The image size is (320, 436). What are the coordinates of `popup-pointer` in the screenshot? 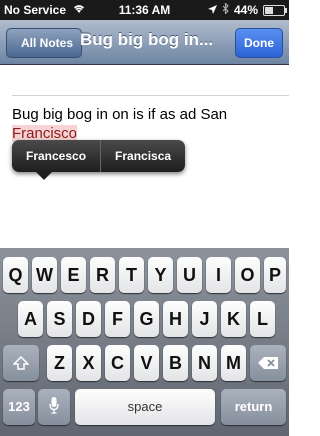 It's located at (44, 176).